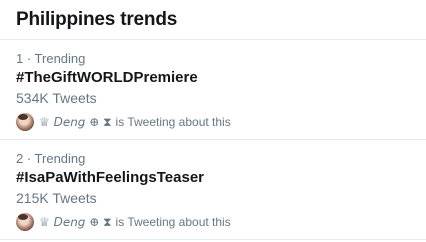 This screenshot has width=426, height=242. Describe the element at coordinates (56, 98) in the screenshot. I see `trend-tweet-count: 534K Tweets` at that location.